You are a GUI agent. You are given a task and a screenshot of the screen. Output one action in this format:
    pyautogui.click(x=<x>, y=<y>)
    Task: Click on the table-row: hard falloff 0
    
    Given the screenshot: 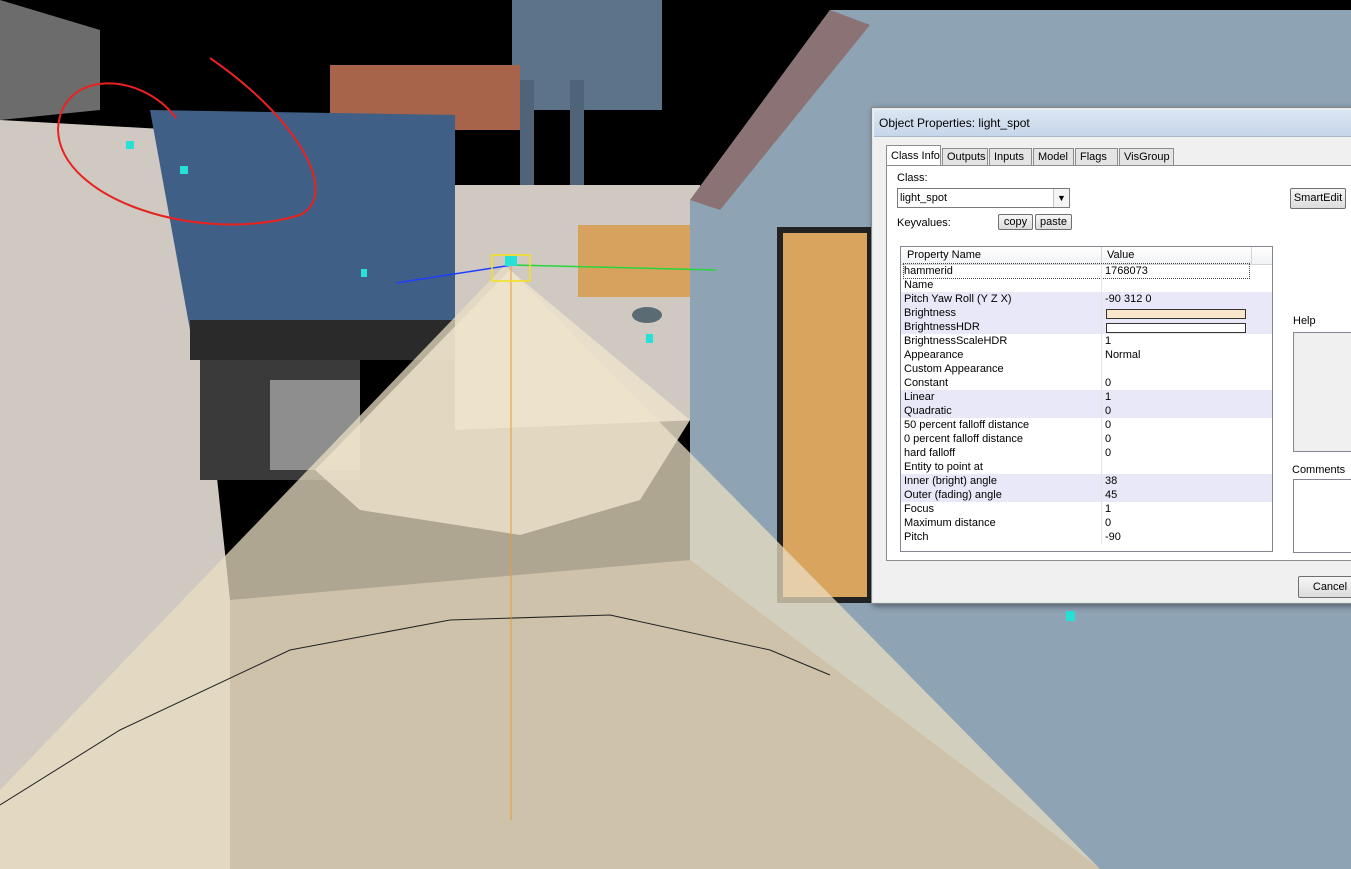 What is the action you would take?
    pyautogui.click(x=1086, y=453)
    